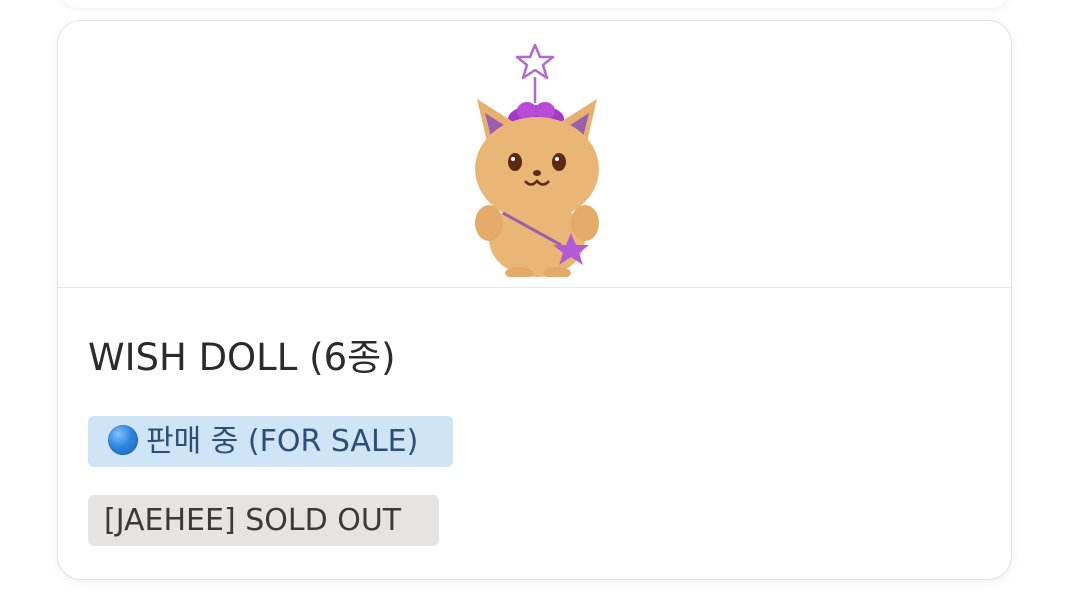 The width and height of the screenshot is (1080, 597). I want to click on product-title: WISH DOLL (6종), so click(242, 357).